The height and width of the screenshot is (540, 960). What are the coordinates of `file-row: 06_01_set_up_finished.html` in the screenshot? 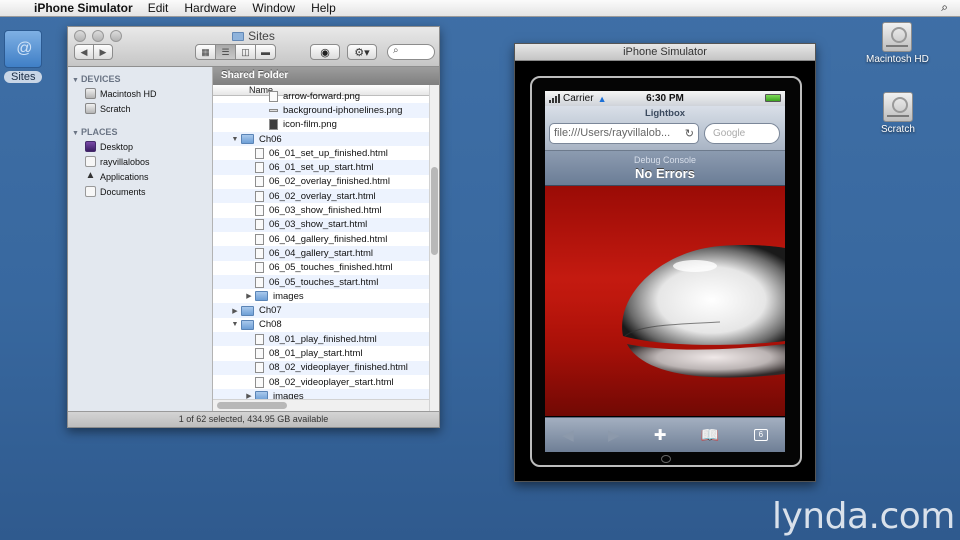 It's located at (326, 153).